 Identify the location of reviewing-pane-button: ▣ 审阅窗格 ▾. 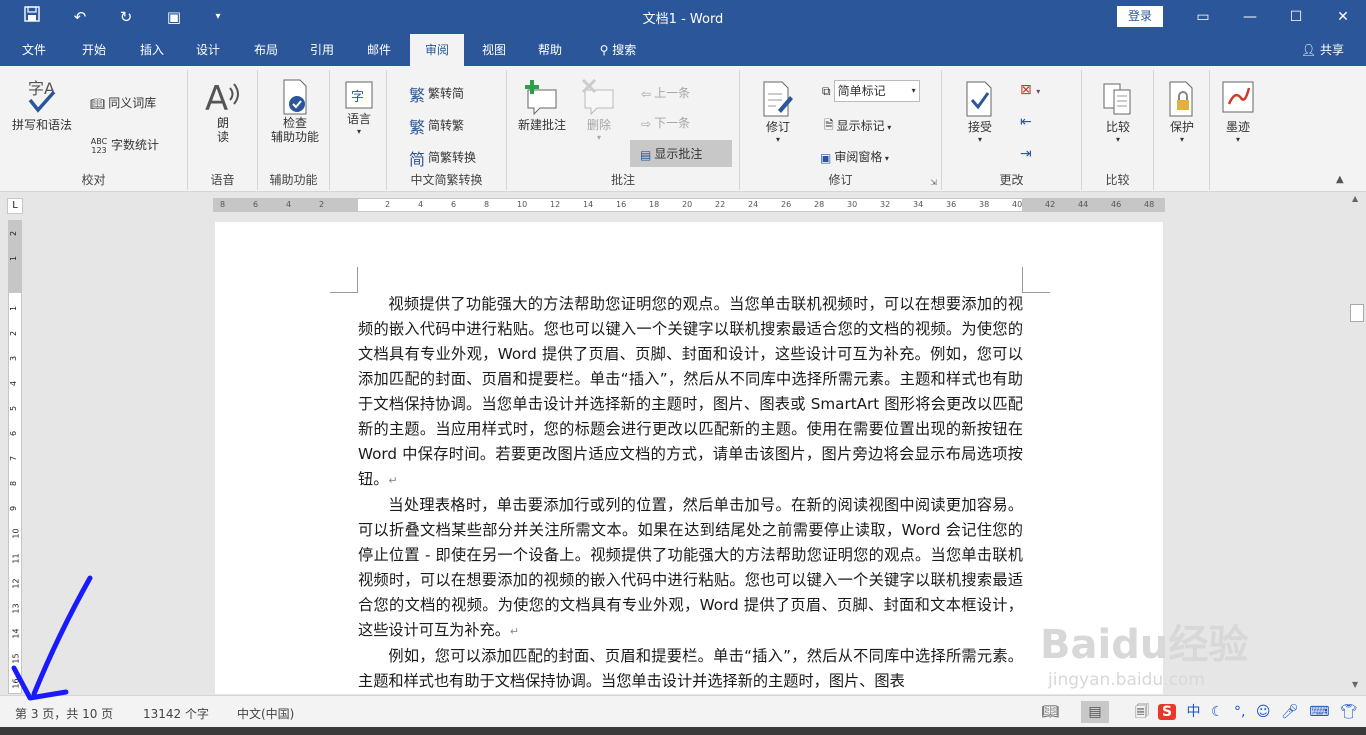
(854, 156).